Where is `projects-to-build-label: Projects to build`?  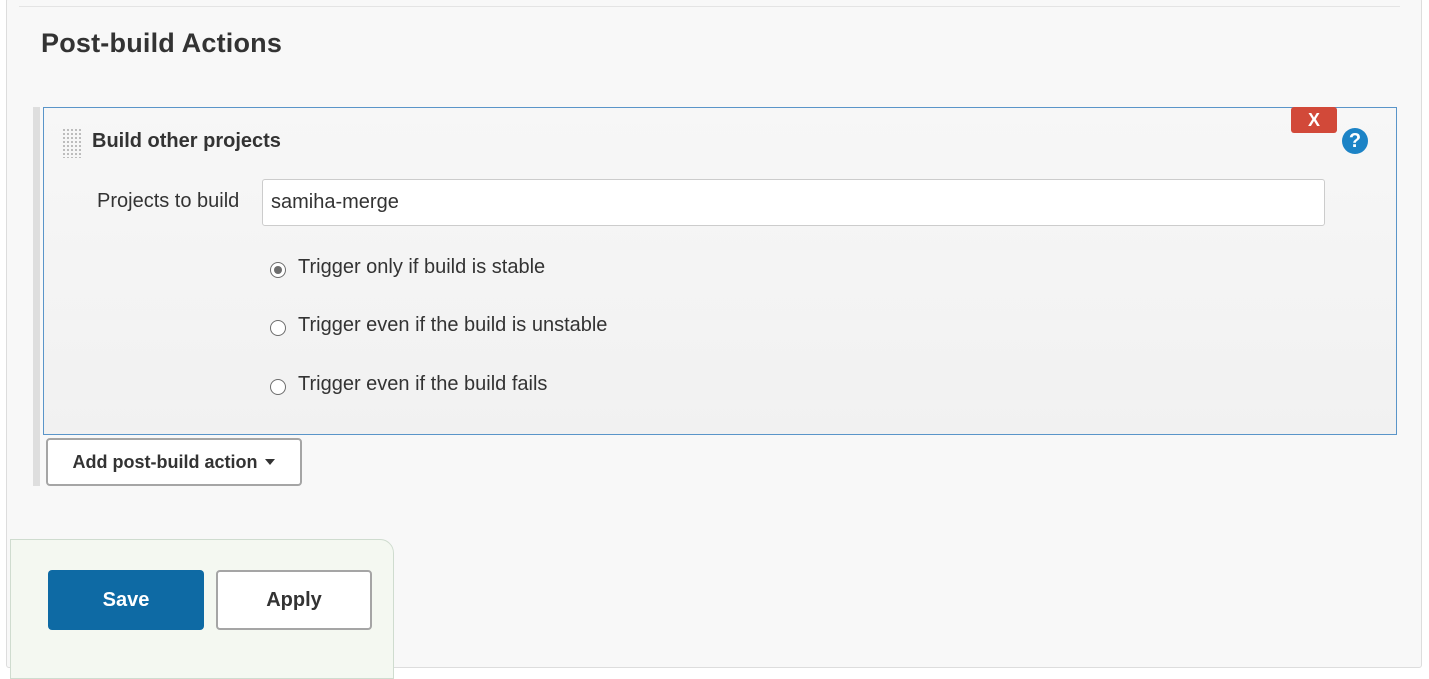
projects-to-build-label: Projects to build is located at coordinates (168, 201).